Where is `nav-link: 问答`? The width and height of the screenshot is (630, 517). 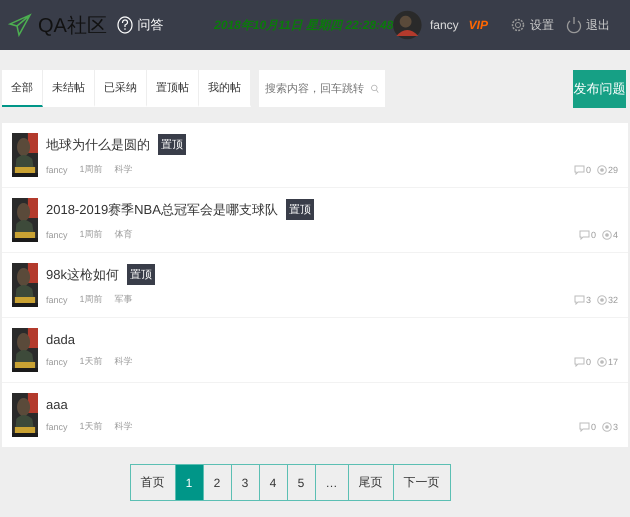
nav-link: 问答 is located at coordinates (165, 25).